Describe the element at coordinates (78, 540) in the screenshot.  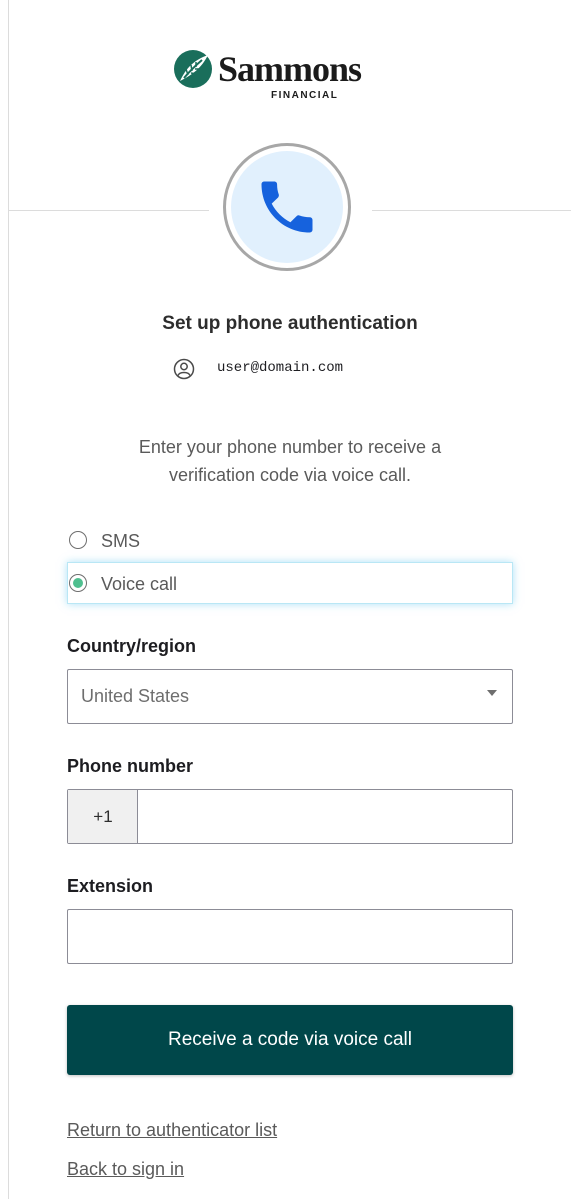
I see `radio-unchecked` at that location.